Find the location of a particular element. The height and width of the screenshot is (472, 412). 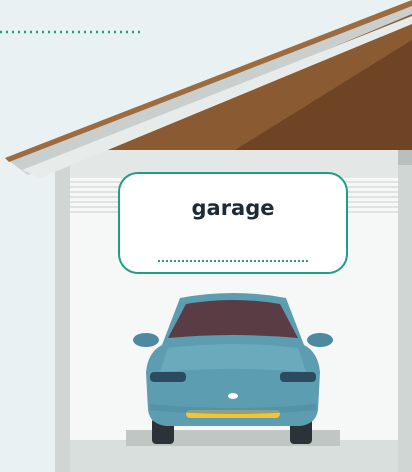

right-mirror is located at coordinates (320, 340).